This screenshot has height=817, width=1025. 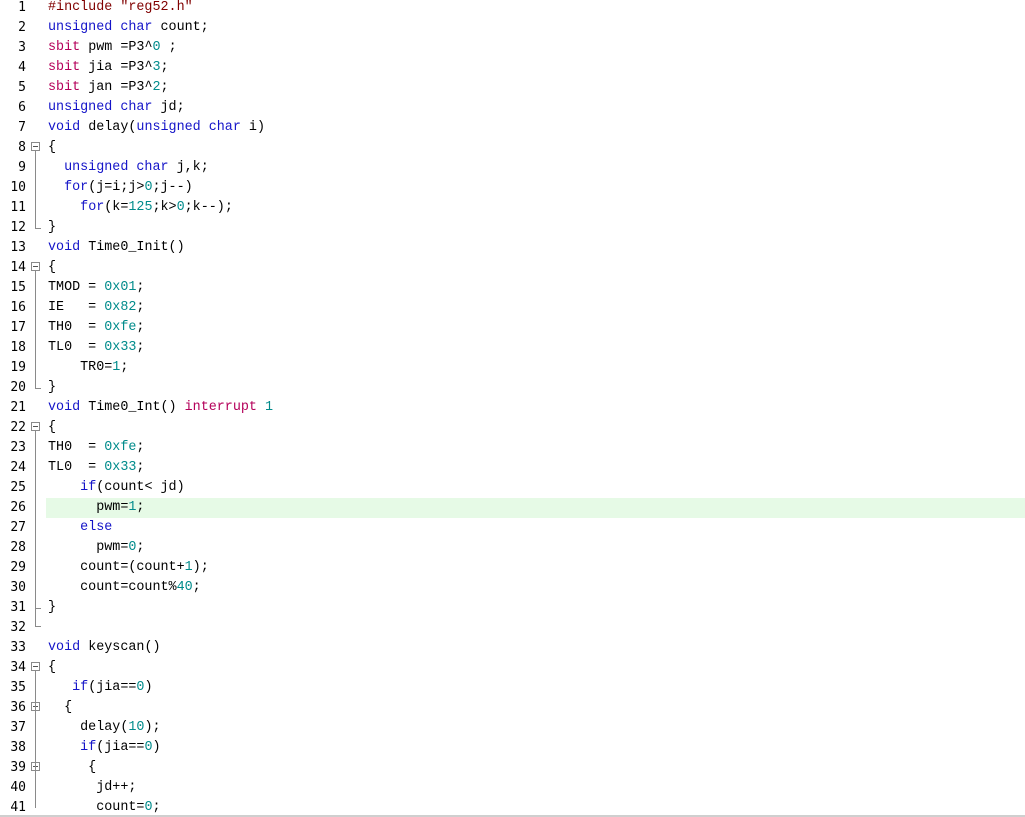 I want to click on code-line: 37 delay(10);, so click(x=512, y=728).